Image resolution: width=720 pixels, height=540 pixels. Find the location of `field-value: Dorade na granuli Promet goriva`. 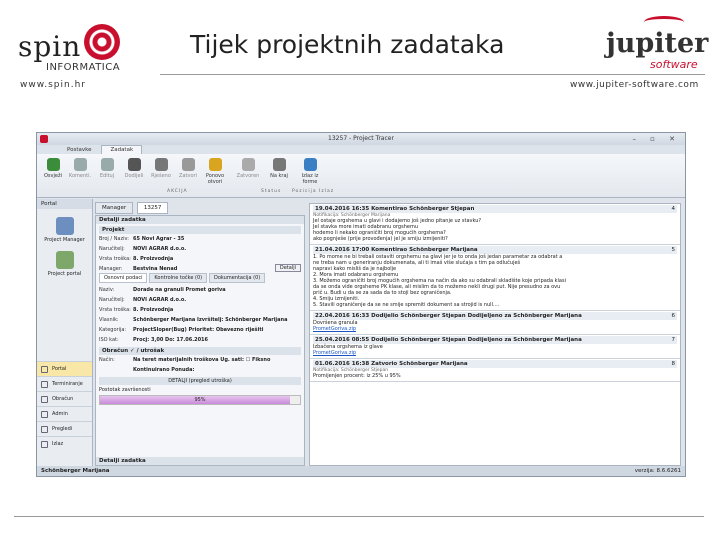

field-value: Dorade na granuli Promet goriva is located at coordinates (179, 290).